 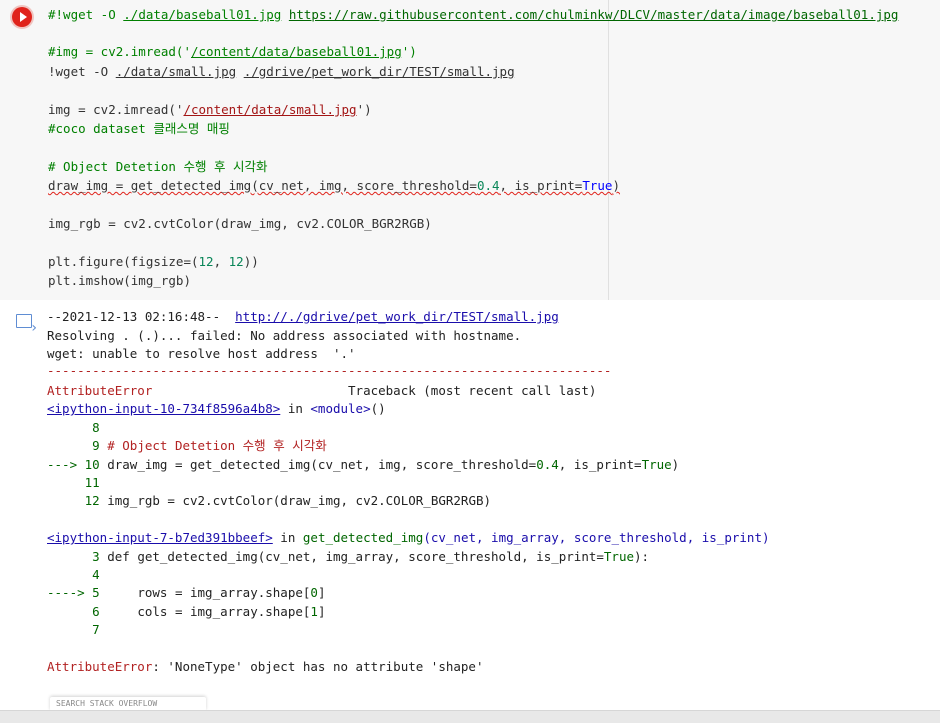 I want to click on output-number: 1, so click(x=314, y=611).